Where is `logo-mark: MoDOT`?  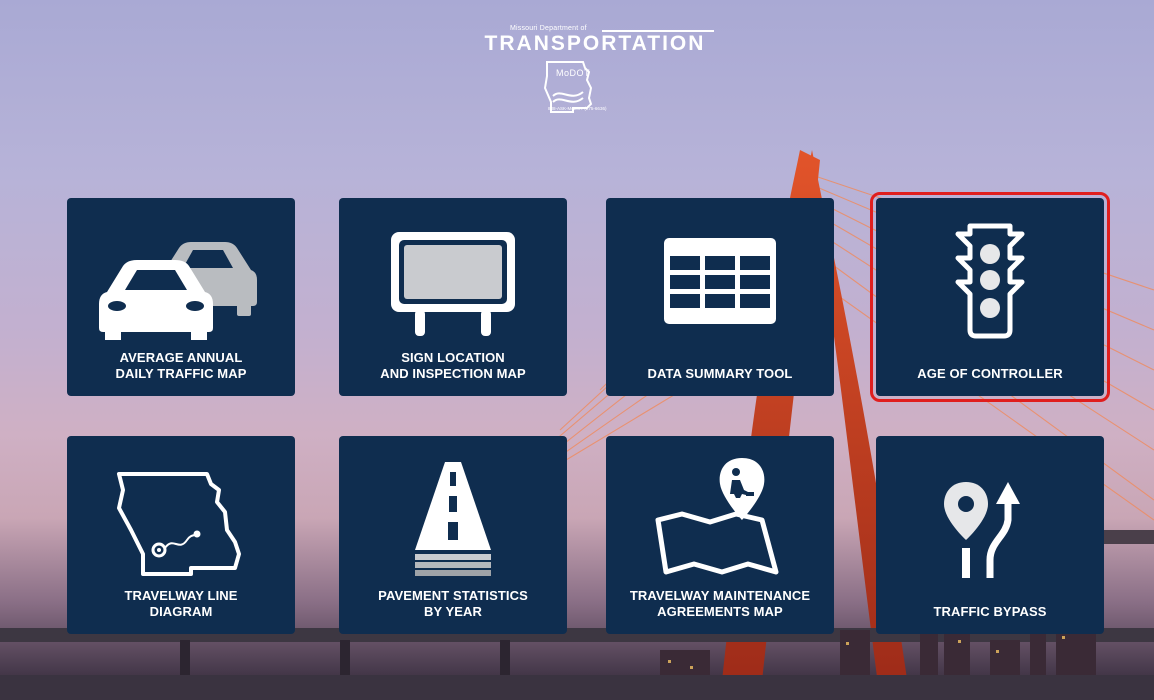 logo-mark: MoDOT is located at coordinates (573, 73).